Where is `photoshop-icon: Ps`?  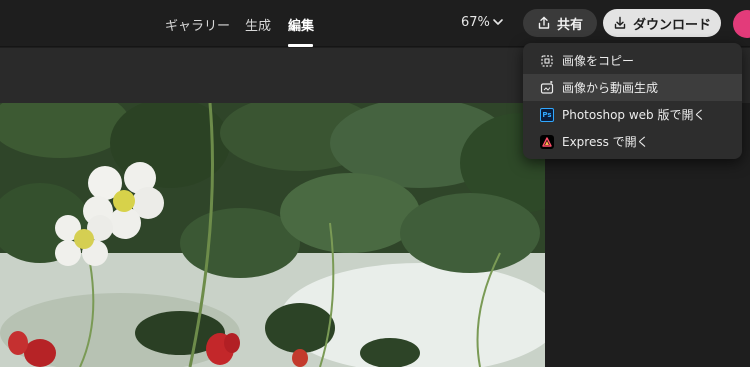 photoshop-icon: Ps is located at coordinates (547, 114).